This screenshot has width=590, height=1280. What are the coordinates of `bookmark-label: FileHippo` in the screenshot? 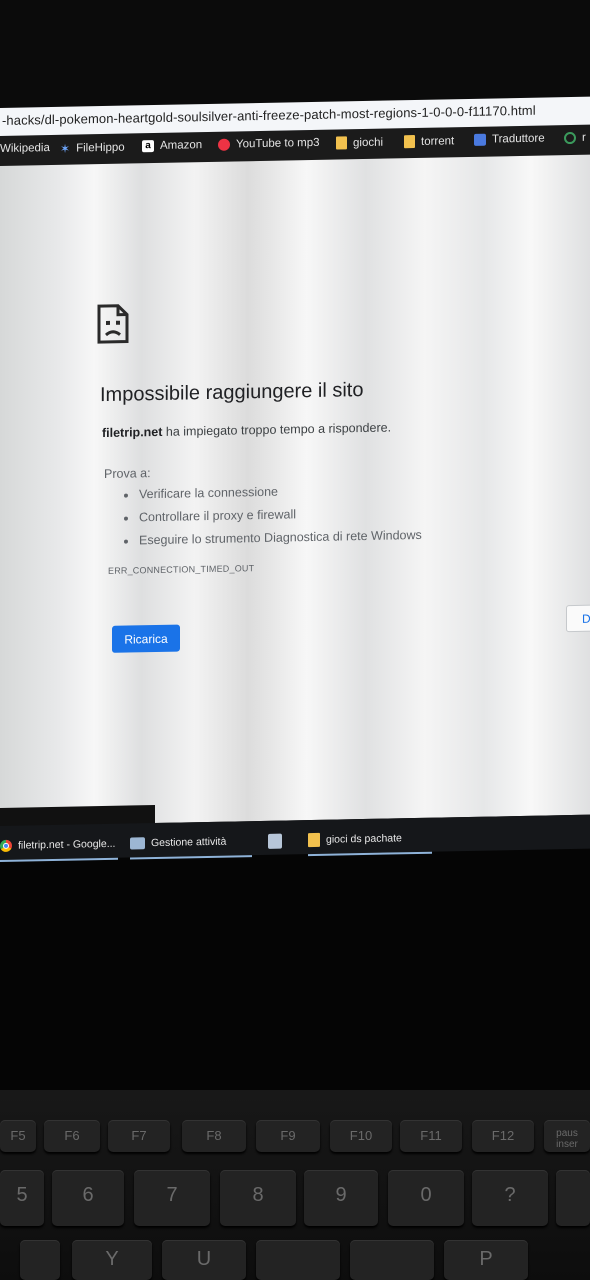 It's located at (100, 148).